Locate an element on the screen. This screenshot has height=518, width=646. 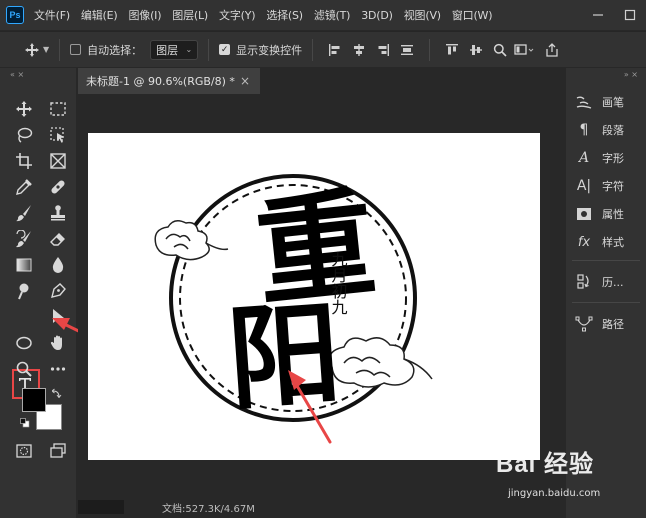
foreground-color-swatch is located at coordinates (34, 400).